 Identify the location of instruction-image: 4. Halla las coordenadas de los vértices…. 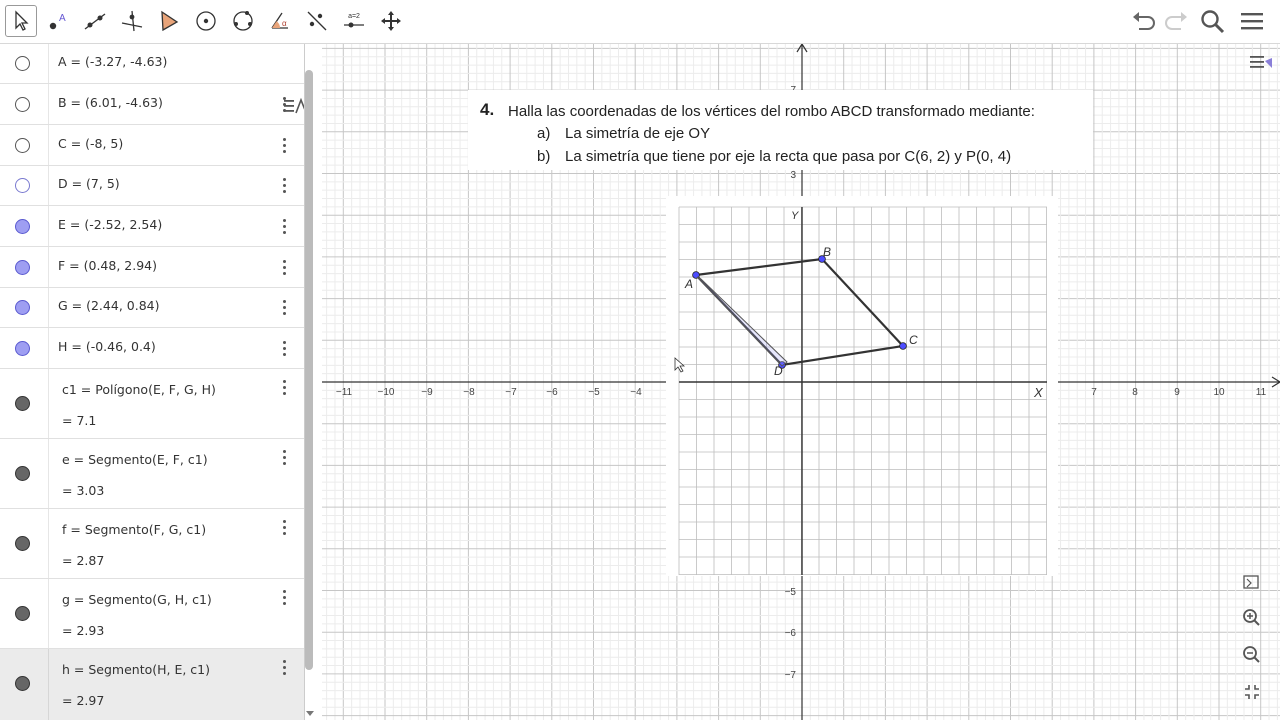
(780, 130).